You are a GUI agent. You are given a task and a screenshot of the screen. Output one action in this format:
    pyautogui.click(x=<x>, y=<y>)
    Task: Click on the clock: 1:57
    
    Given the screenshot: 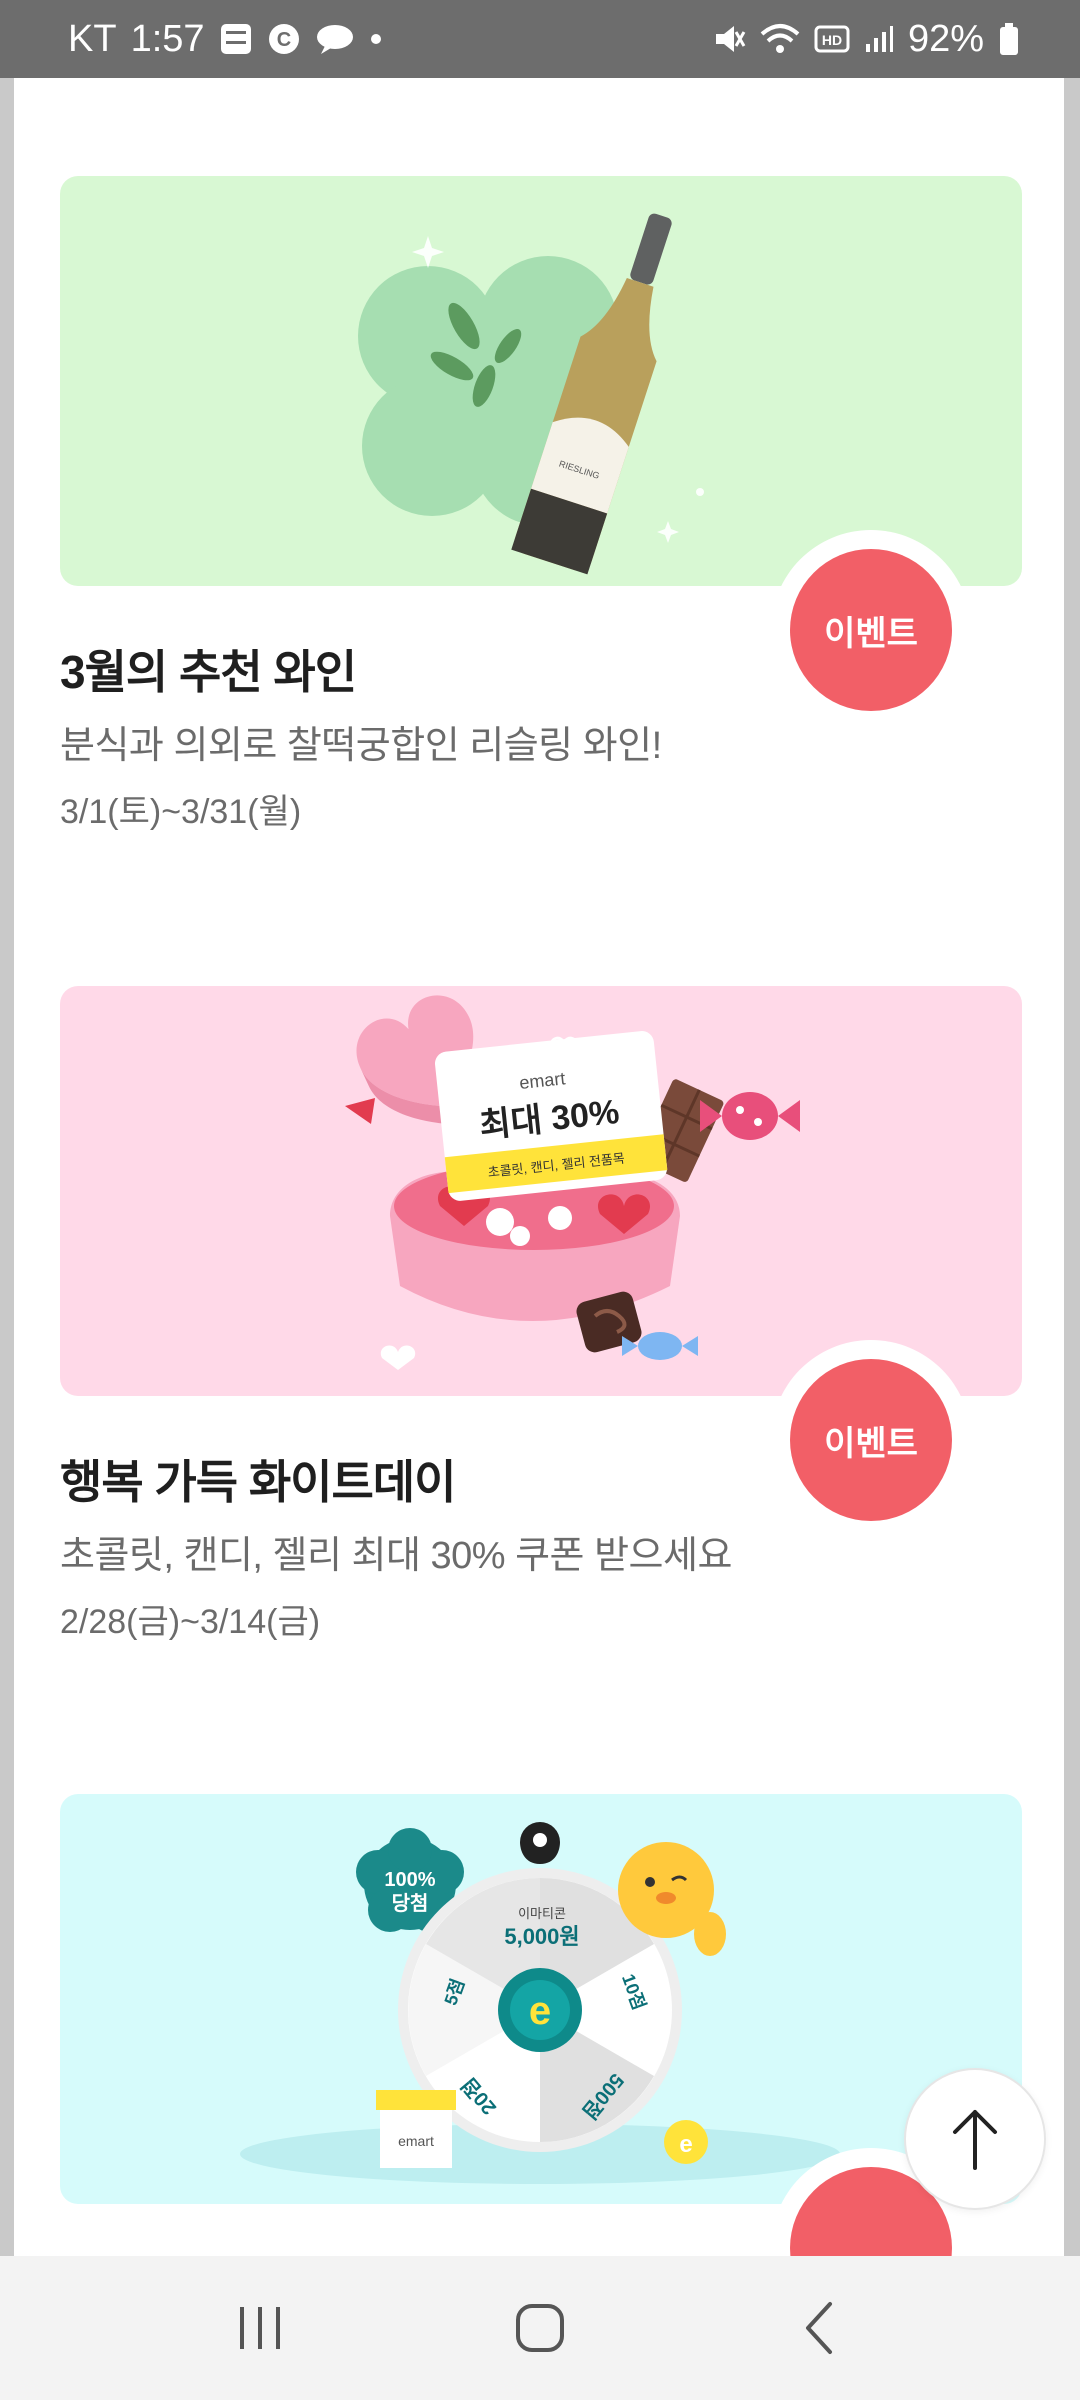 What is the action you would take?
    pyautogui.click(x=167, y=38)
    